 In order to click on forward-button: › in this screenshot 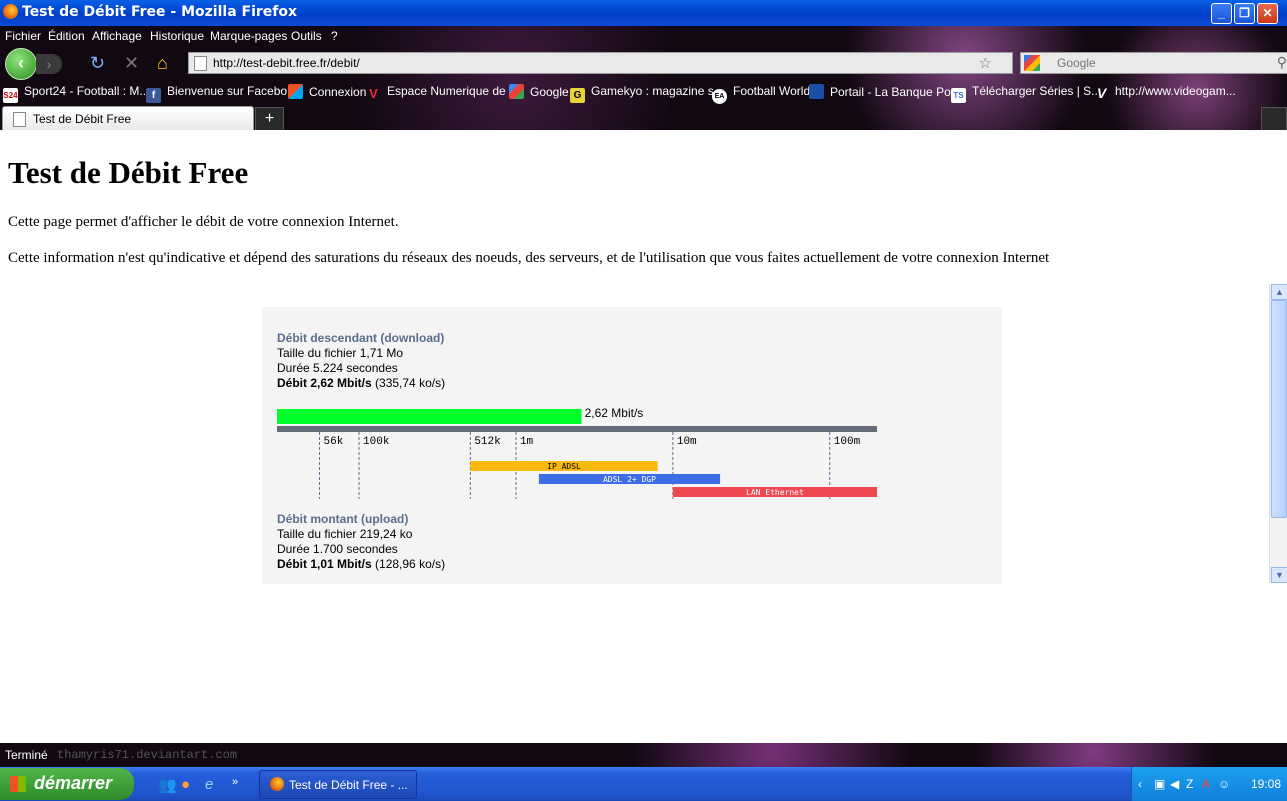, I will do `click(49, 64)`.